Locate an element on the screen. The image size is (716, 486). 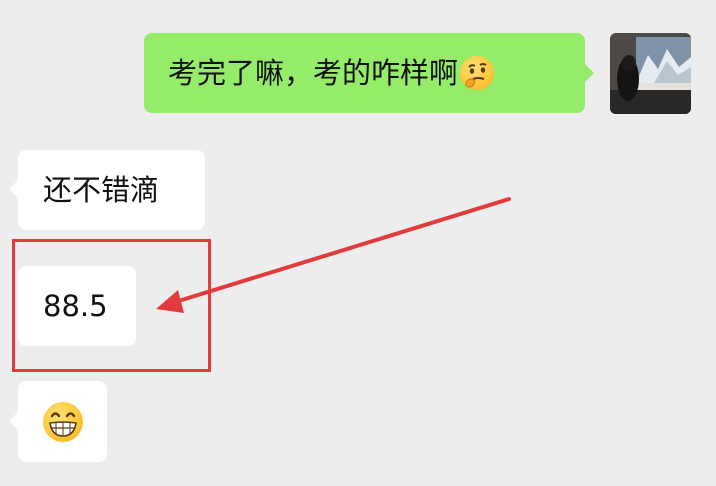
arrow-head-icon is located at coordinates (170, 301).